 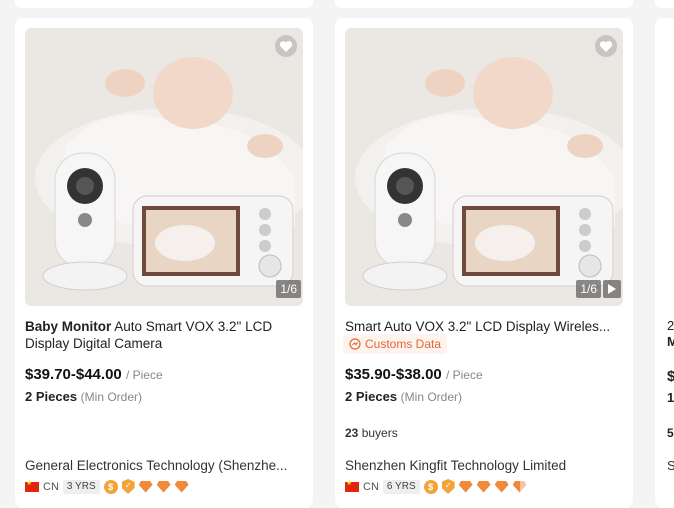 I want to click on buyers-count: 23 buyers, so click(x=371, y=433).